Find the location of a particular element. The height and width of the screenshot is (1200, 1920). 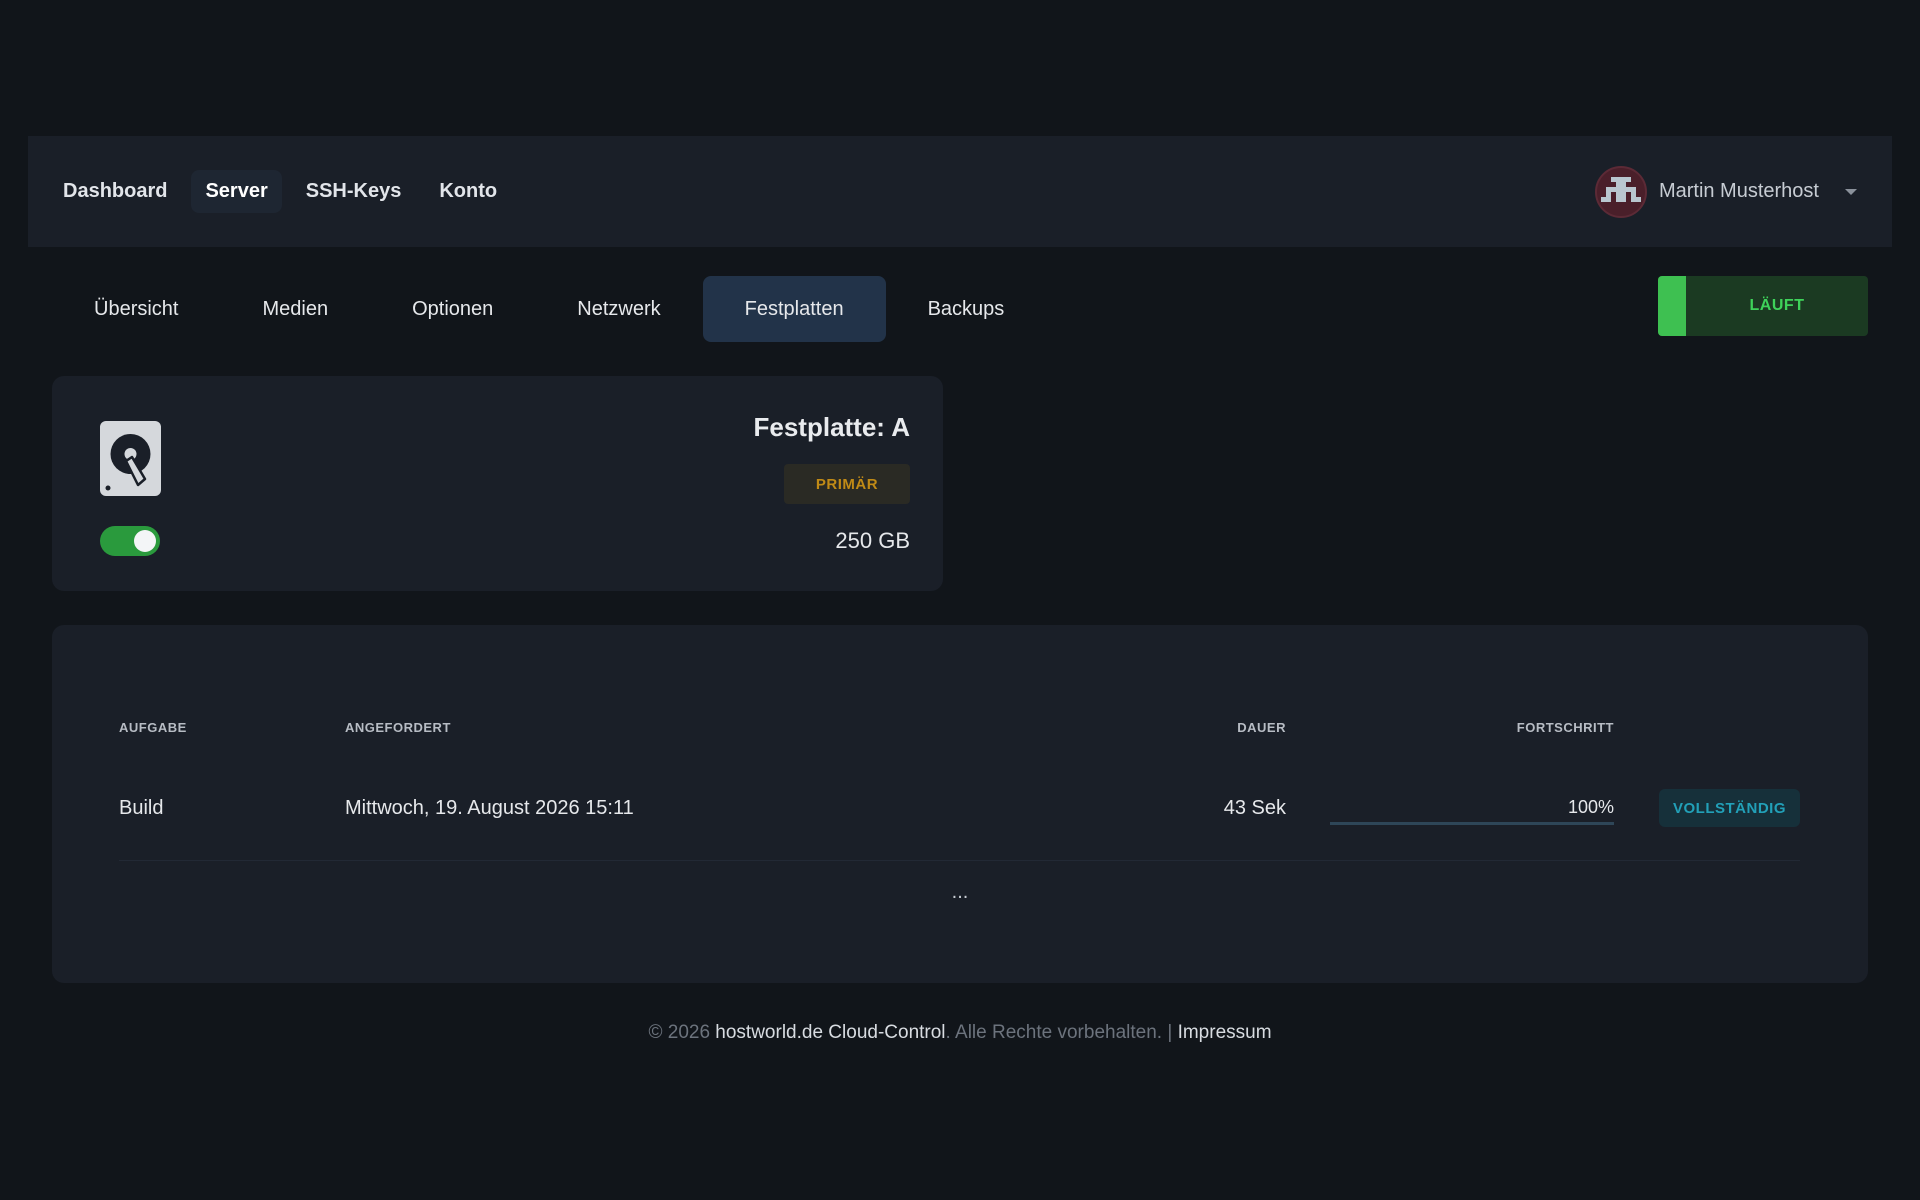

progress-fill is located at coordinates (1472, 823).